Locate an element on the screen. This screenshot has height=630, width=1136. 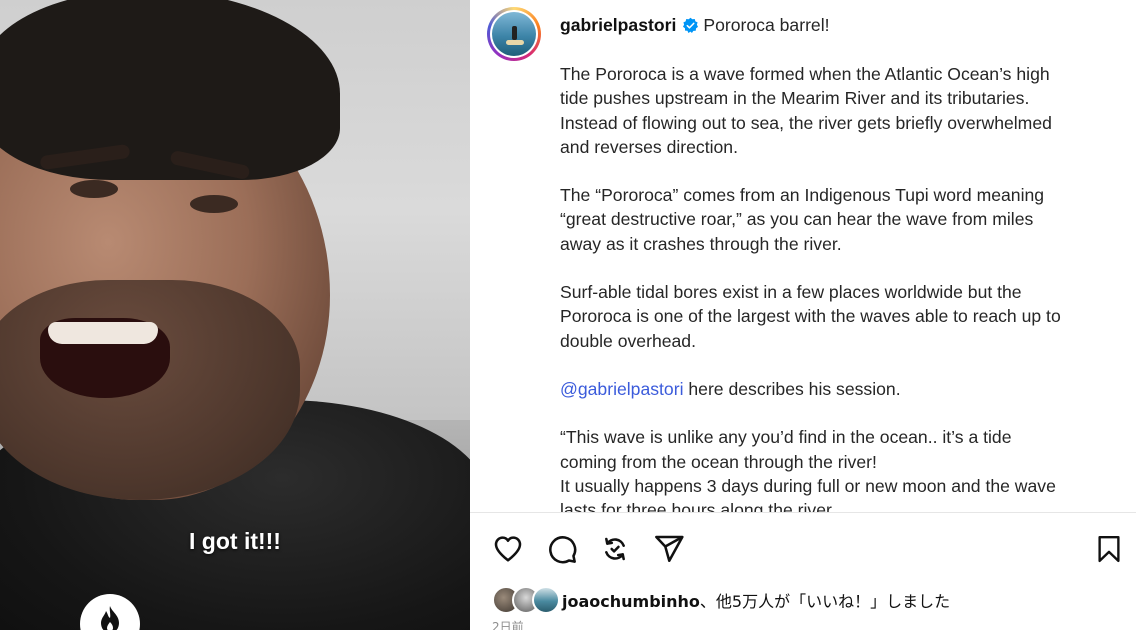
repost-button is located at coordinates (615, 549).